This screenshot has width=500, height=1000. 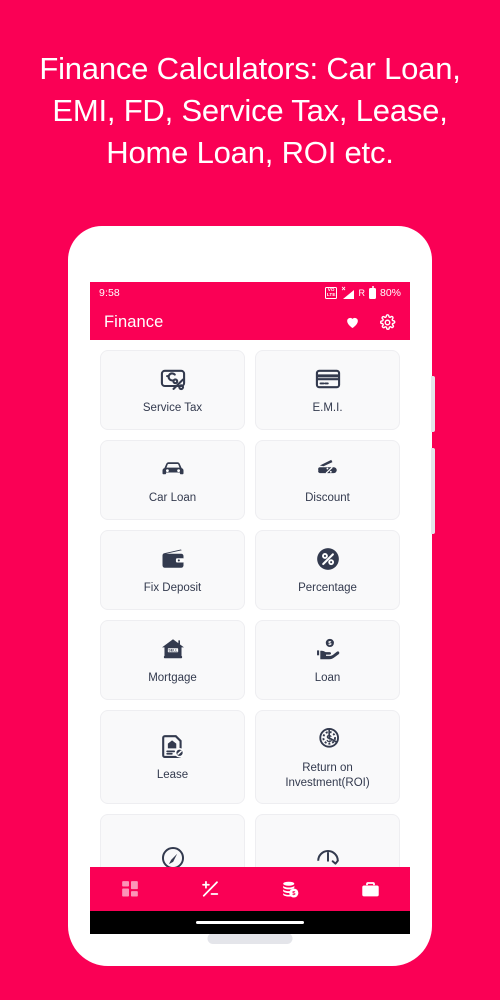 What do you see at coordinates (327, 498) in the screenshot?
I see `card-label: Discount` at bounding box center [327, 498].